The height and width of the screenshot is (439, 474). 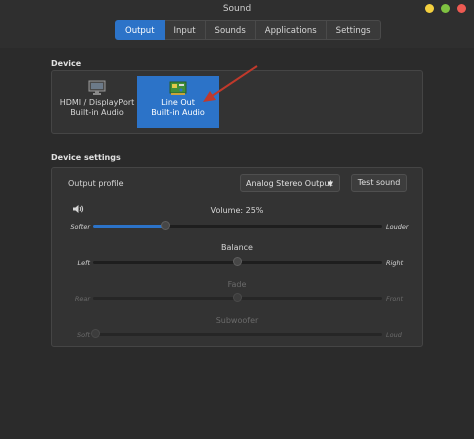 What do you see at coordinates (97, 87) in the screenshot?
I see `monitor-icon` at bounding box center [97, 87].